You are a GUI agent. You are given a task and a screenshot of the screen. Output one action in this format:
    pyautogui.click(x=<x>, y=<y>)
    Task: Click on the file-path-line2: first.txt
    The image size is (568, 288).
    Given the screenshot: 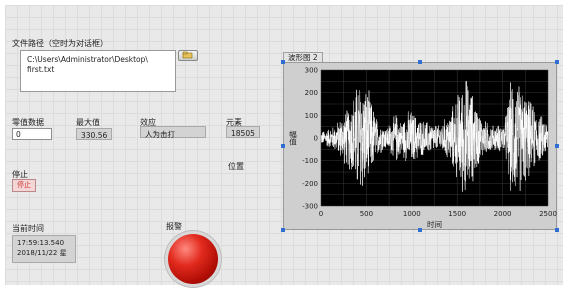 What is the action you would take?
    pyautogui.click(x=41, y=69)
    